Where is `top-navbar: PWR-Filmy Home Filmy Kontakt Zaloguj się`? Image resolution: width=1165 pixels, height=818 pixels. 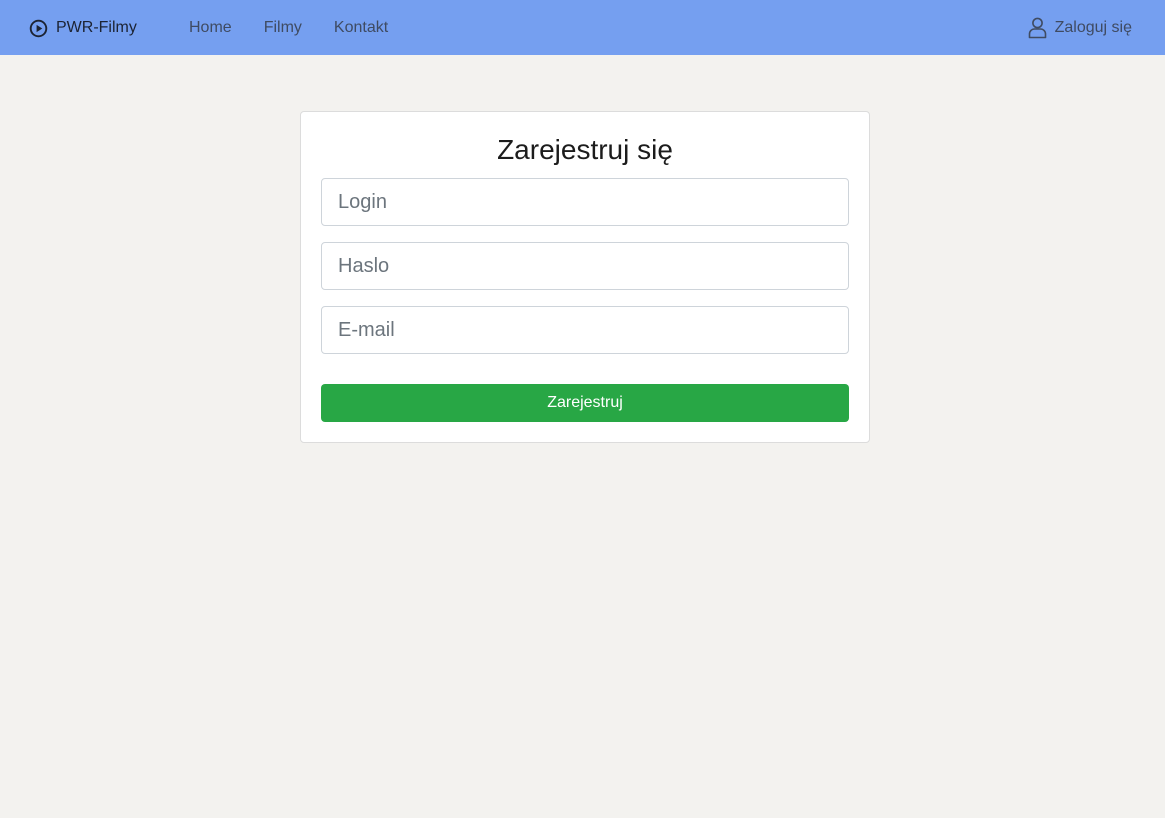 top-navbar: PWR-Filmy Home Filmy Kontakt Zaloguj się is located at coordinates (582, 27).